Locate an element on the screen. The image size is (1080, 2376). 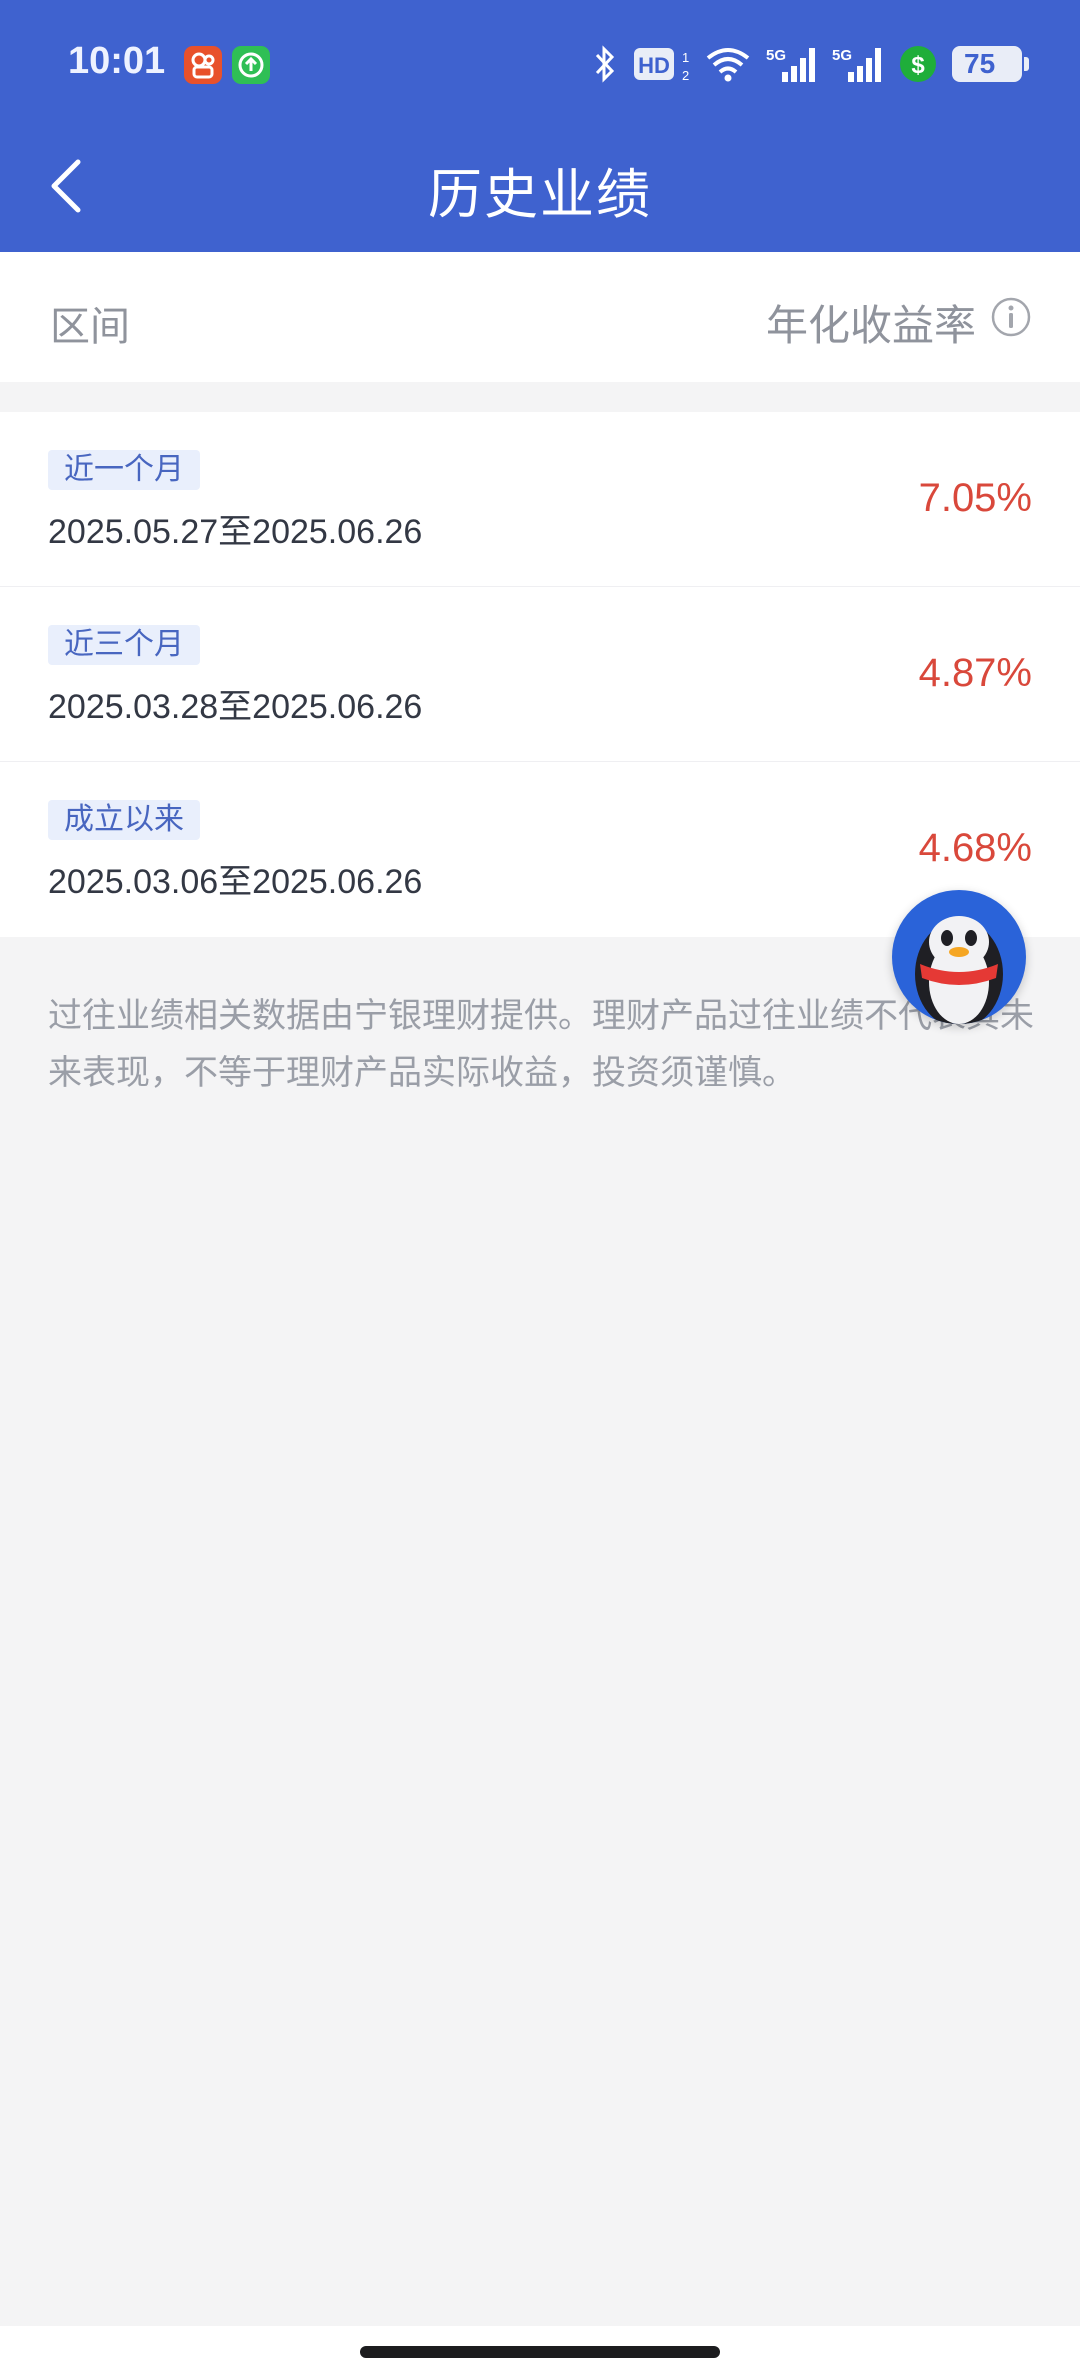
column-header: 区间 年化收益率 is located at coordinates (540, 317).